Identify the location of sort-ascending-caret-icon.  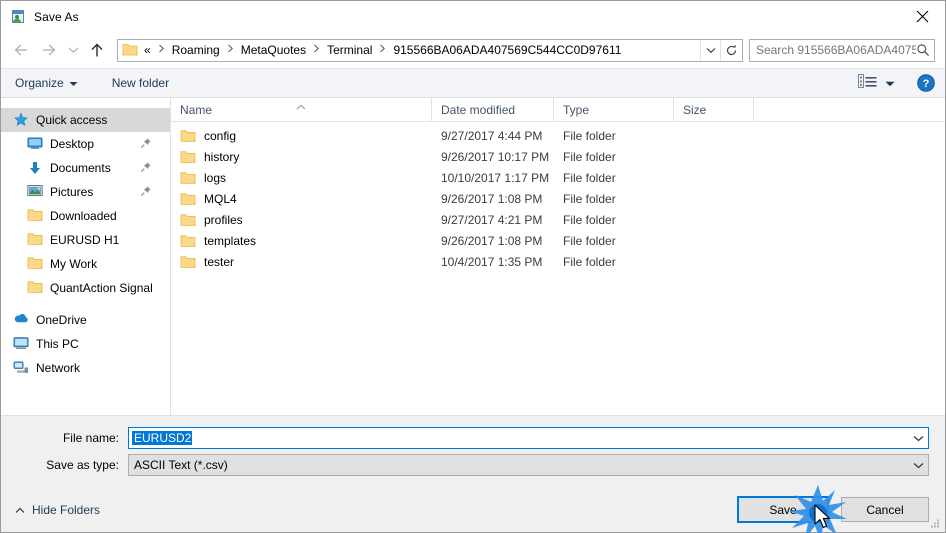
(301, 104).